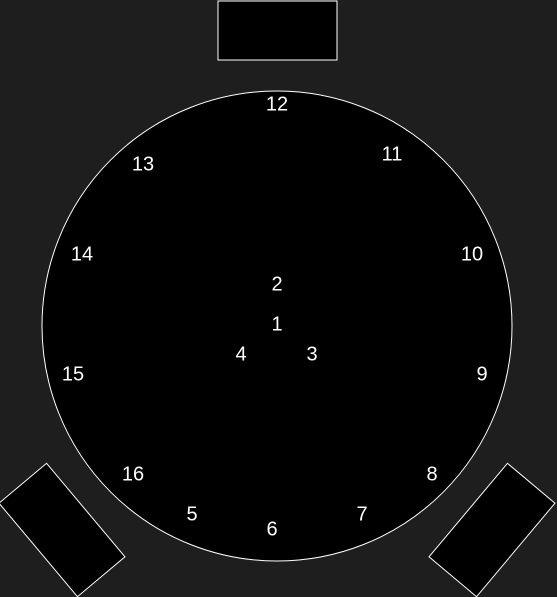  I want to click on position-3-label: 3, so click(311, 354).